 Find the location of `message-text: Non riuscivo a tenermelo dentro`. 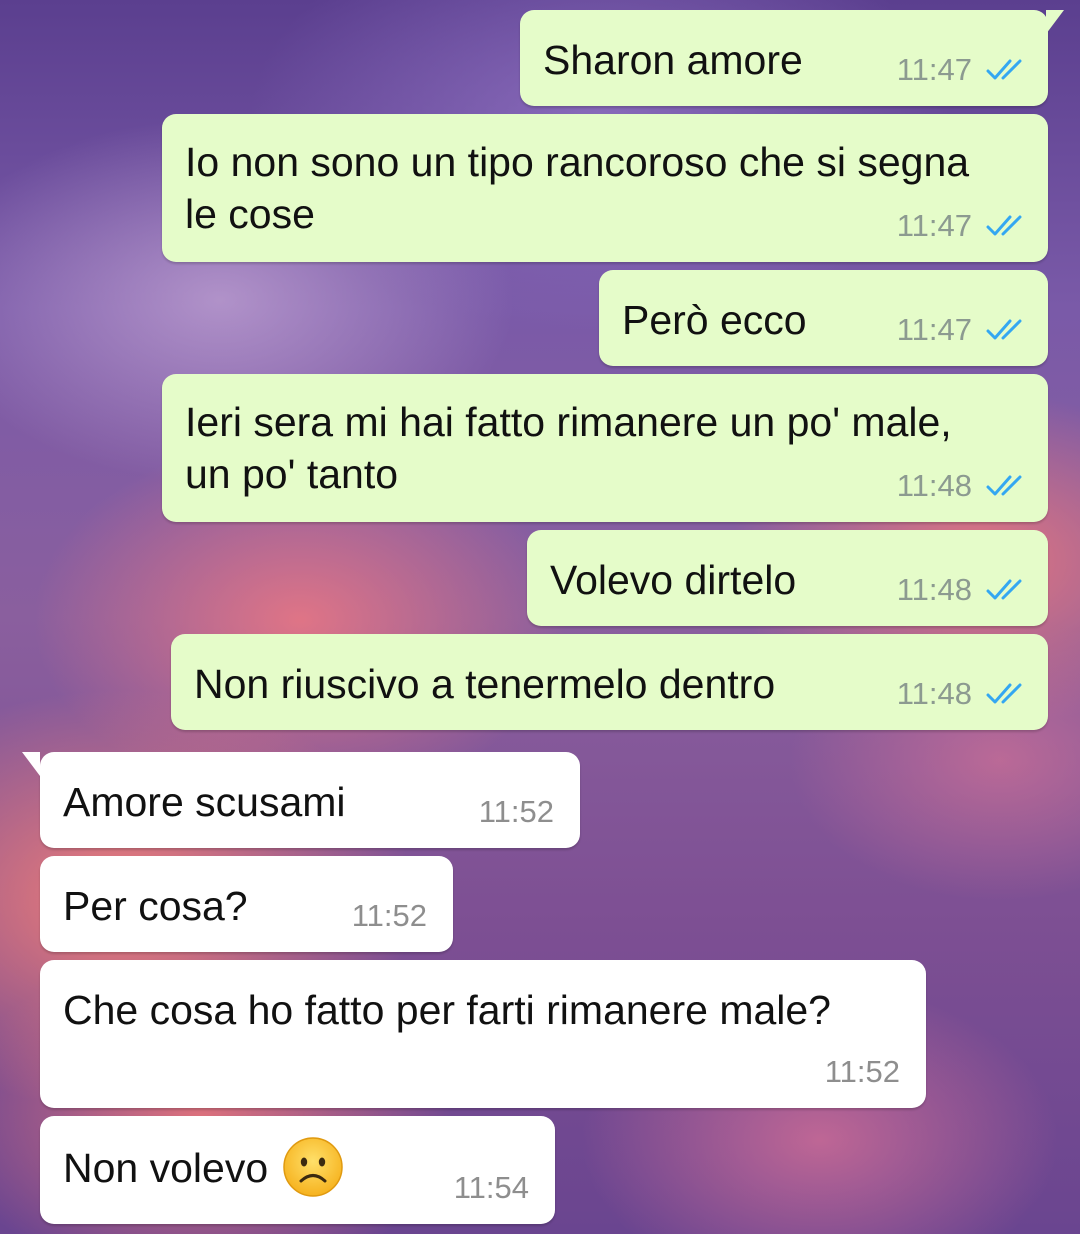

message-text: Non riuscivo a tenermelo dentro is located at coordinates (485, 684).